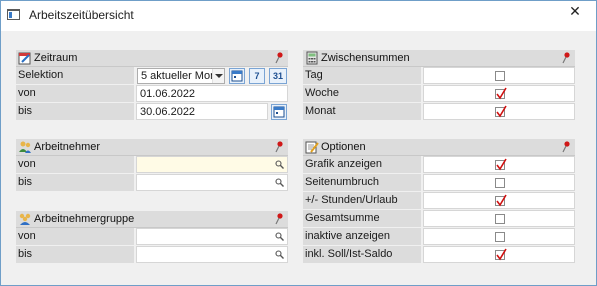 This screenshot has width=597, height=286. I want to click on selektion-value: 5 aktueller Mon, so click(179, 76).